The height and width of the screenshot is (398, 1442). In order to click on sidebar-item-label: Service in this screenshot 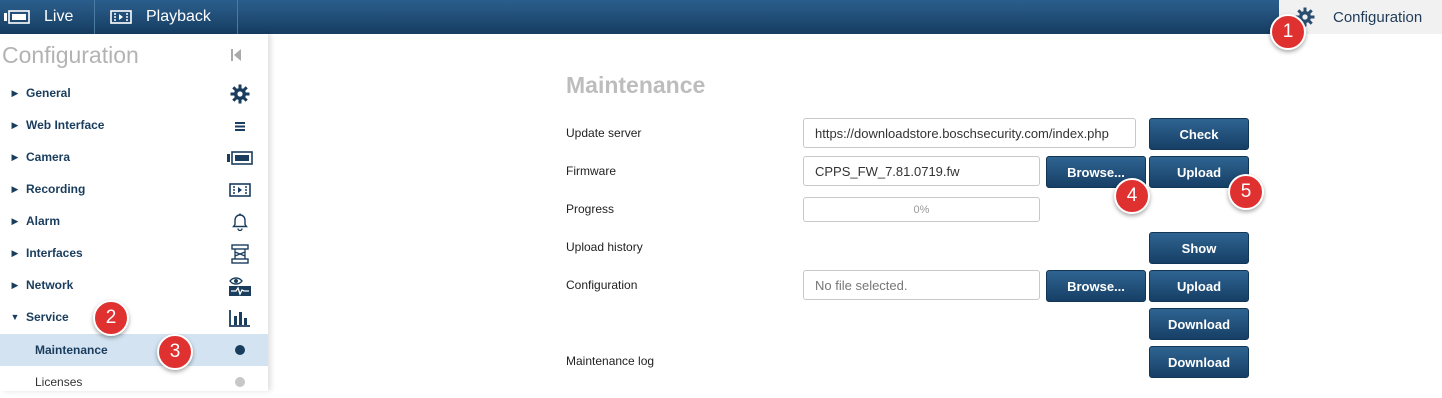, I will do `click(47, 317)`.